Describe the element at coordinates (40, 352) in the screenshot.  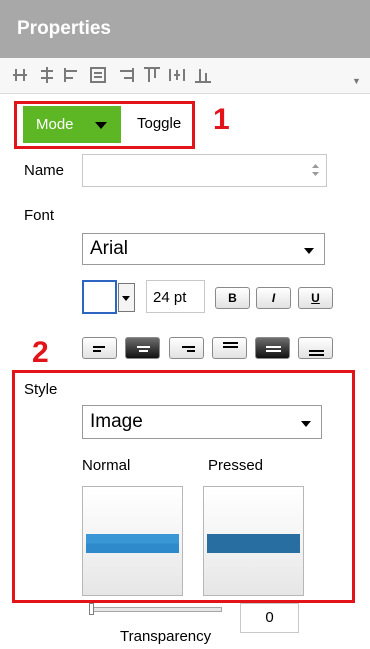
I see `callout-number-2: 2` at that location.